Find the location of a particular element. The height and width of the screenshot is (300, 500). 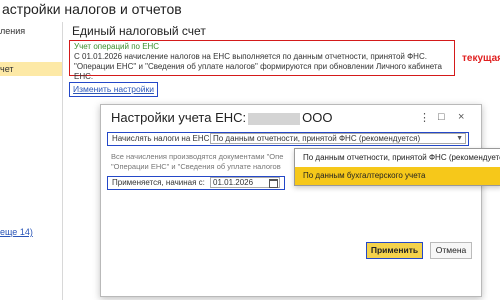

info-box-title: Учет операций по ЕНС is located at coordinates (117, 46).